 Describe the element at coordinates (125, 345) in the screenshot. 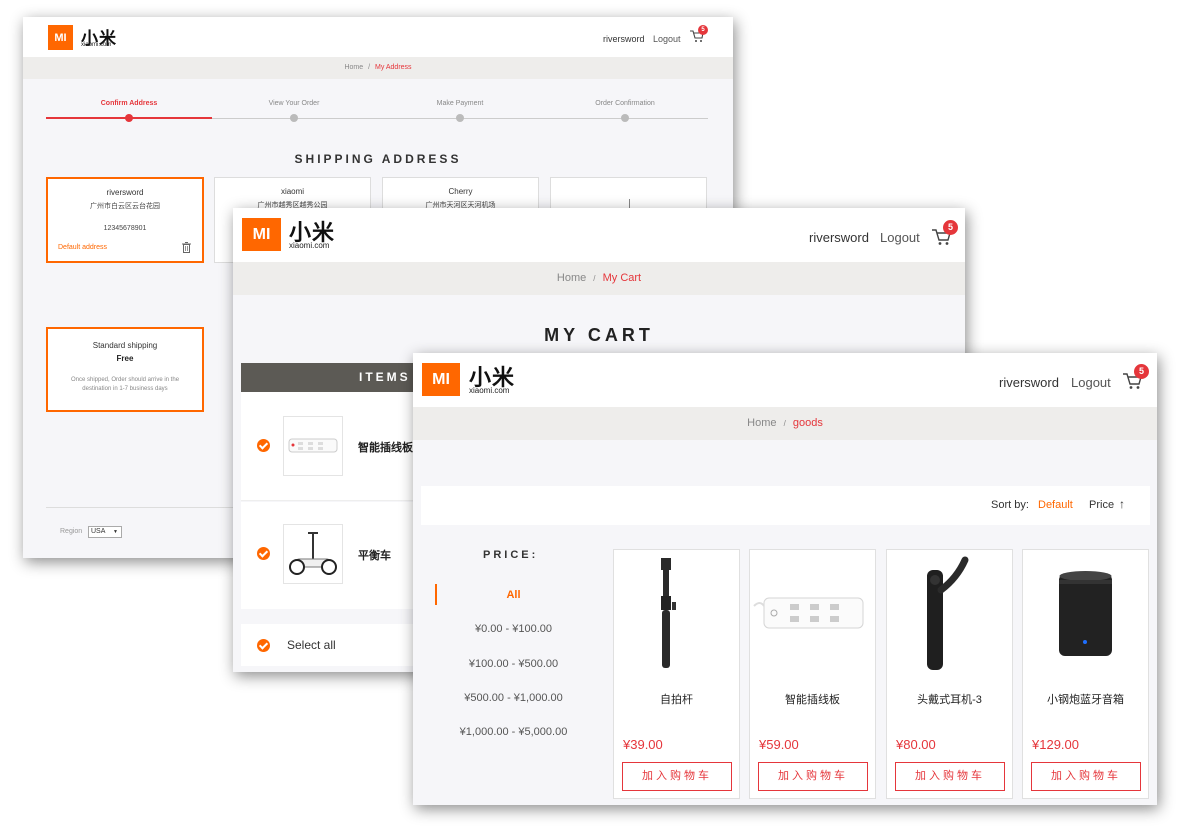

I see `shipping-title: Standard shipping` at that location.